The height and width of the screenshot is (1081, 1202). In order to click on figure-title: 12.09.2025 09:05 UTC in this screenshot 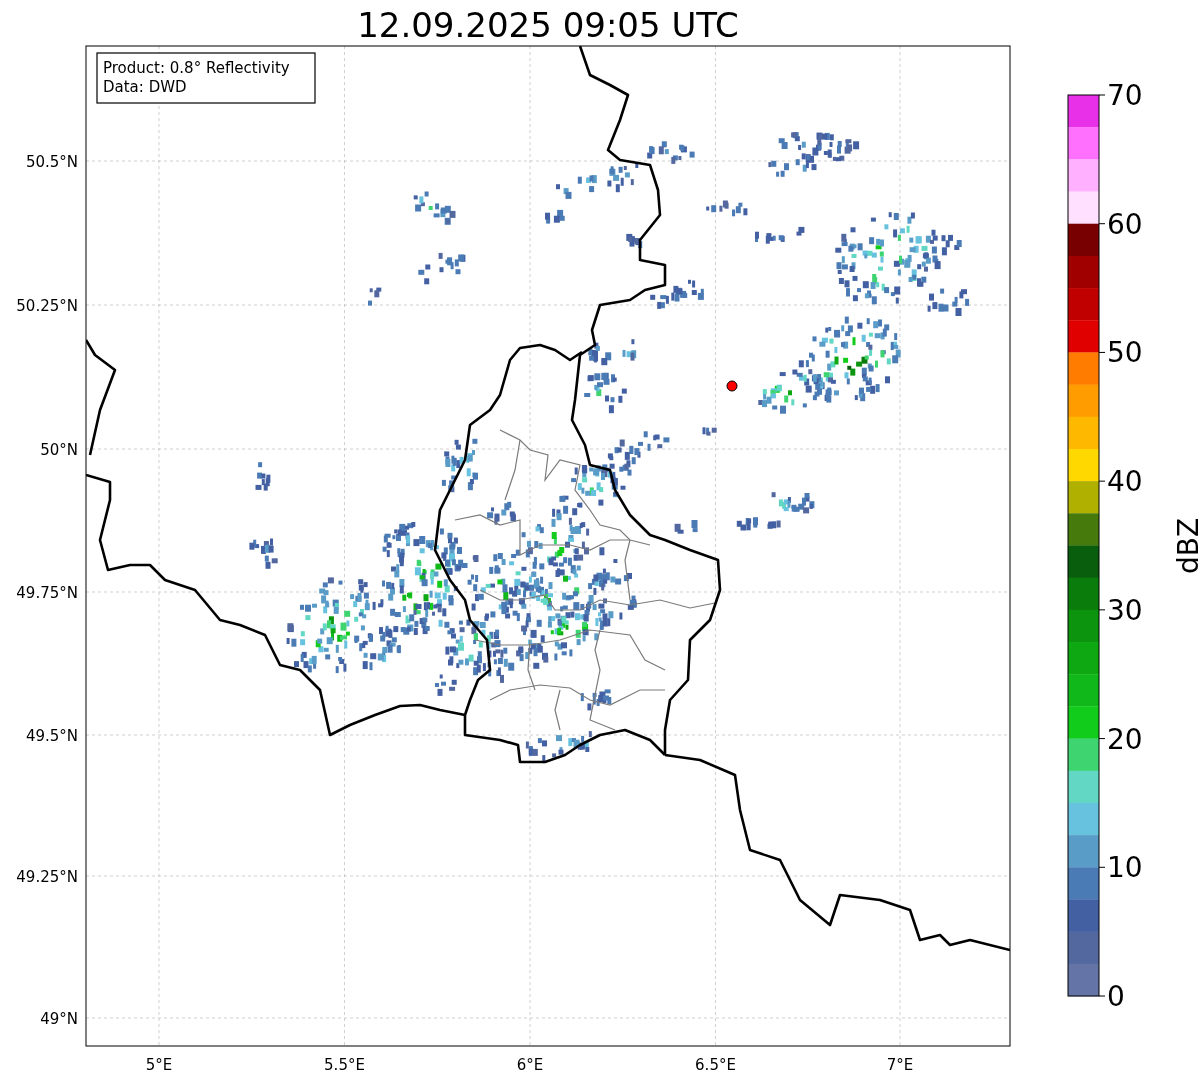, I will do `click(548, 25)`.